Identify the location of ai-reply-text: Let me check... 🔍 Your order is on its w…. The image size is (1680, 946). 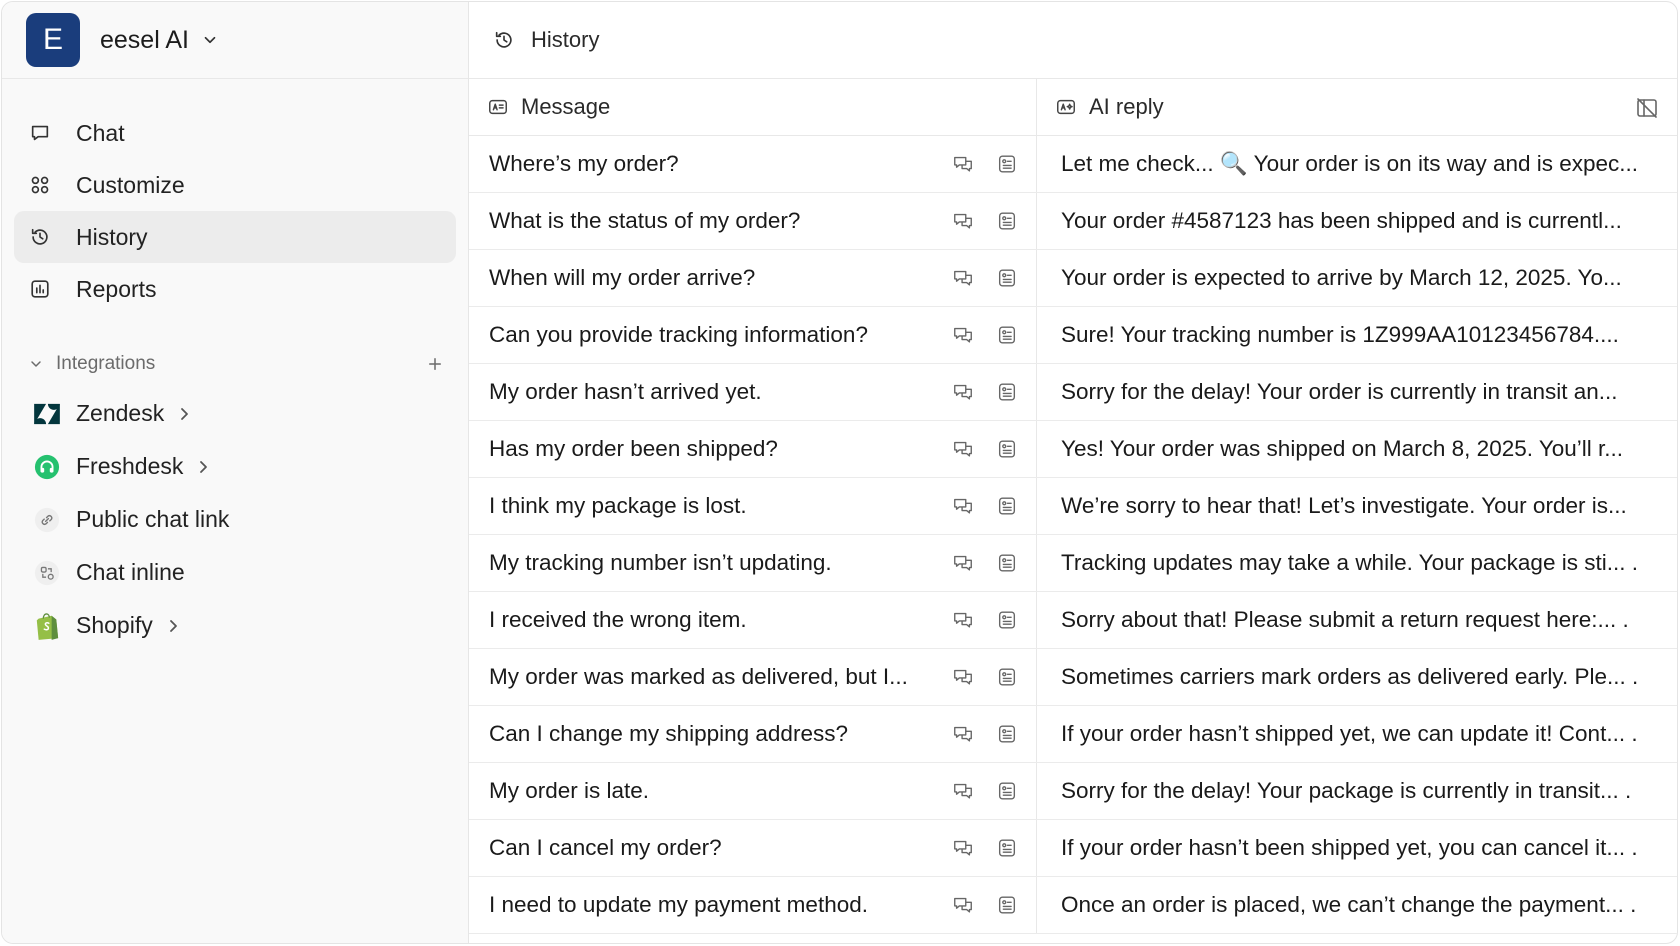
(1350, 163).